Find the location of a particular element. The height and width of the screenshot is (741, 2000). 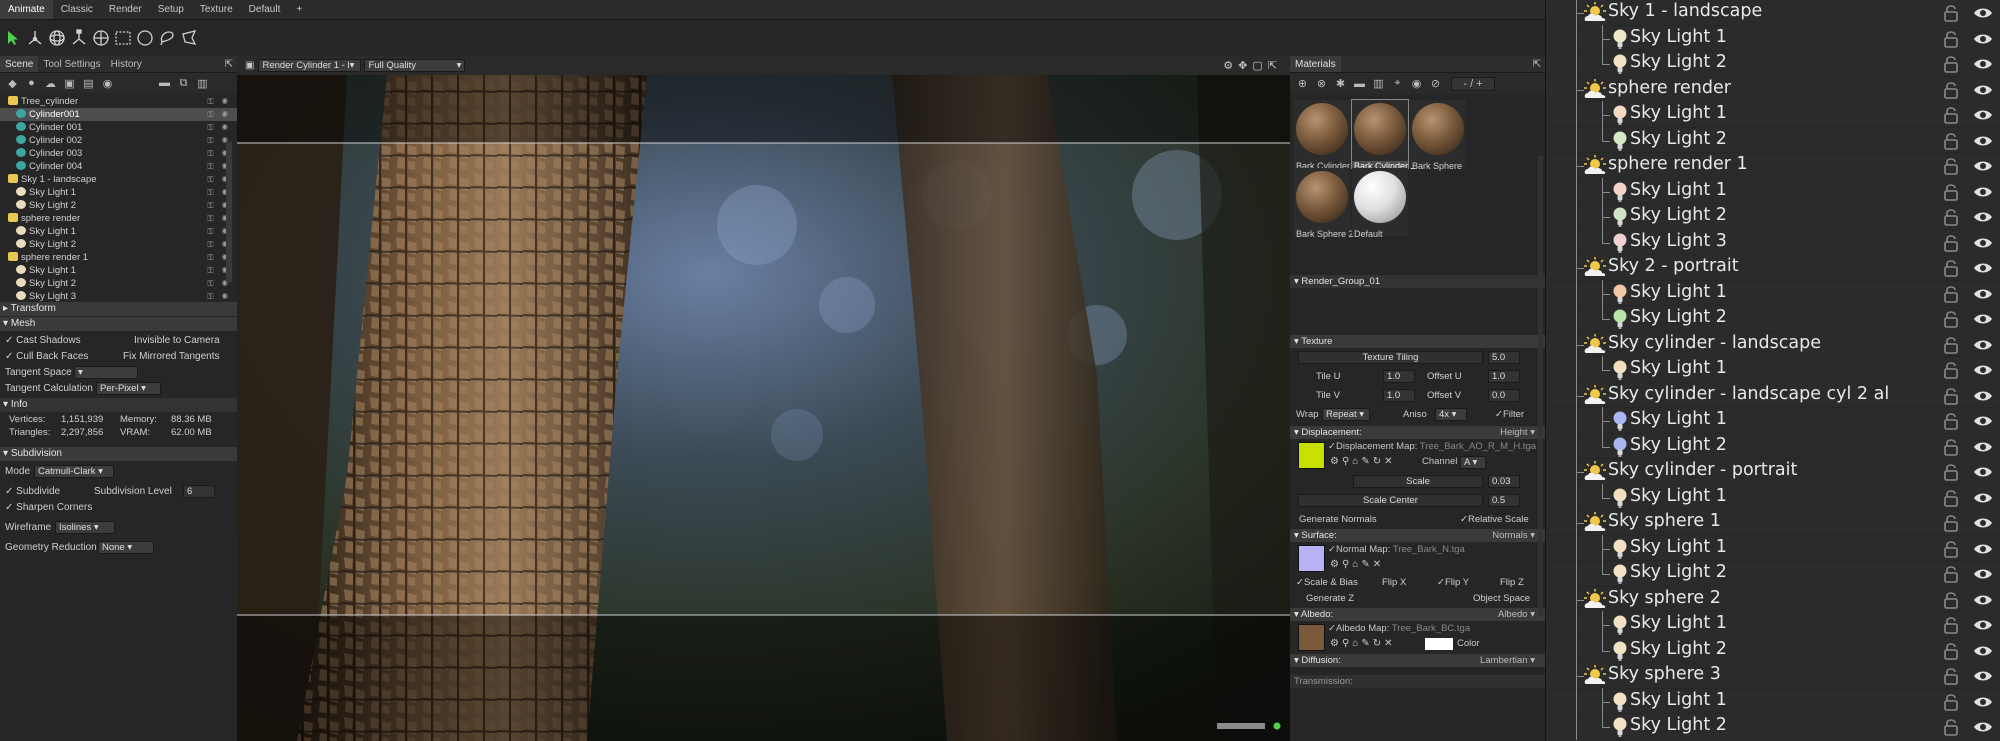

surface-section-header: ▾ Surface: Normals ▾ is located at coordinates (1417, 535).